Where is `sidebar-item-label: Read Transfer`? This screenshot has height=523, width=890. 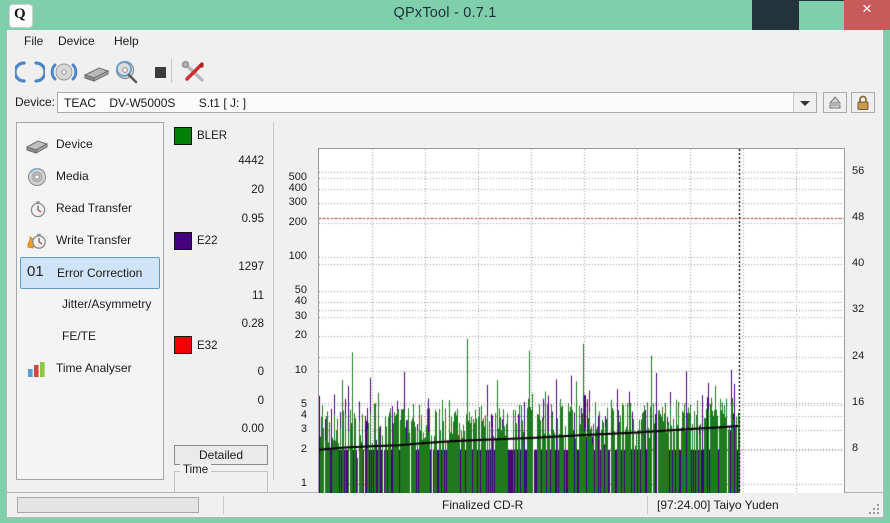 sidebar-item-label: Read Transfer is located at coordinates (94, 208).